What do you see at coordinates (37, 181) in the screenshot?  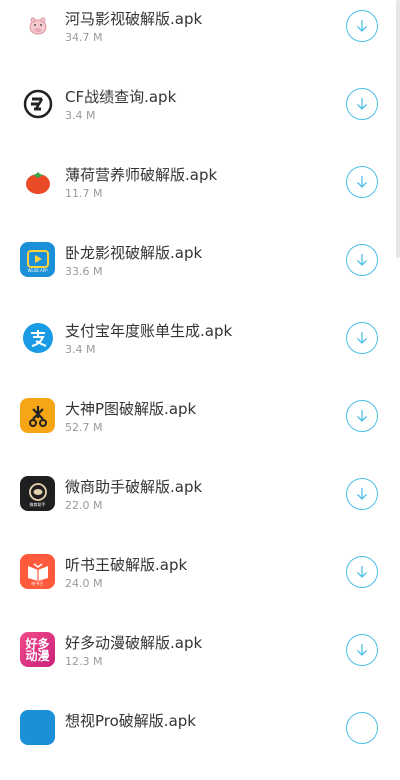 I see `tomato-icon` at bounding box center [37, 181].